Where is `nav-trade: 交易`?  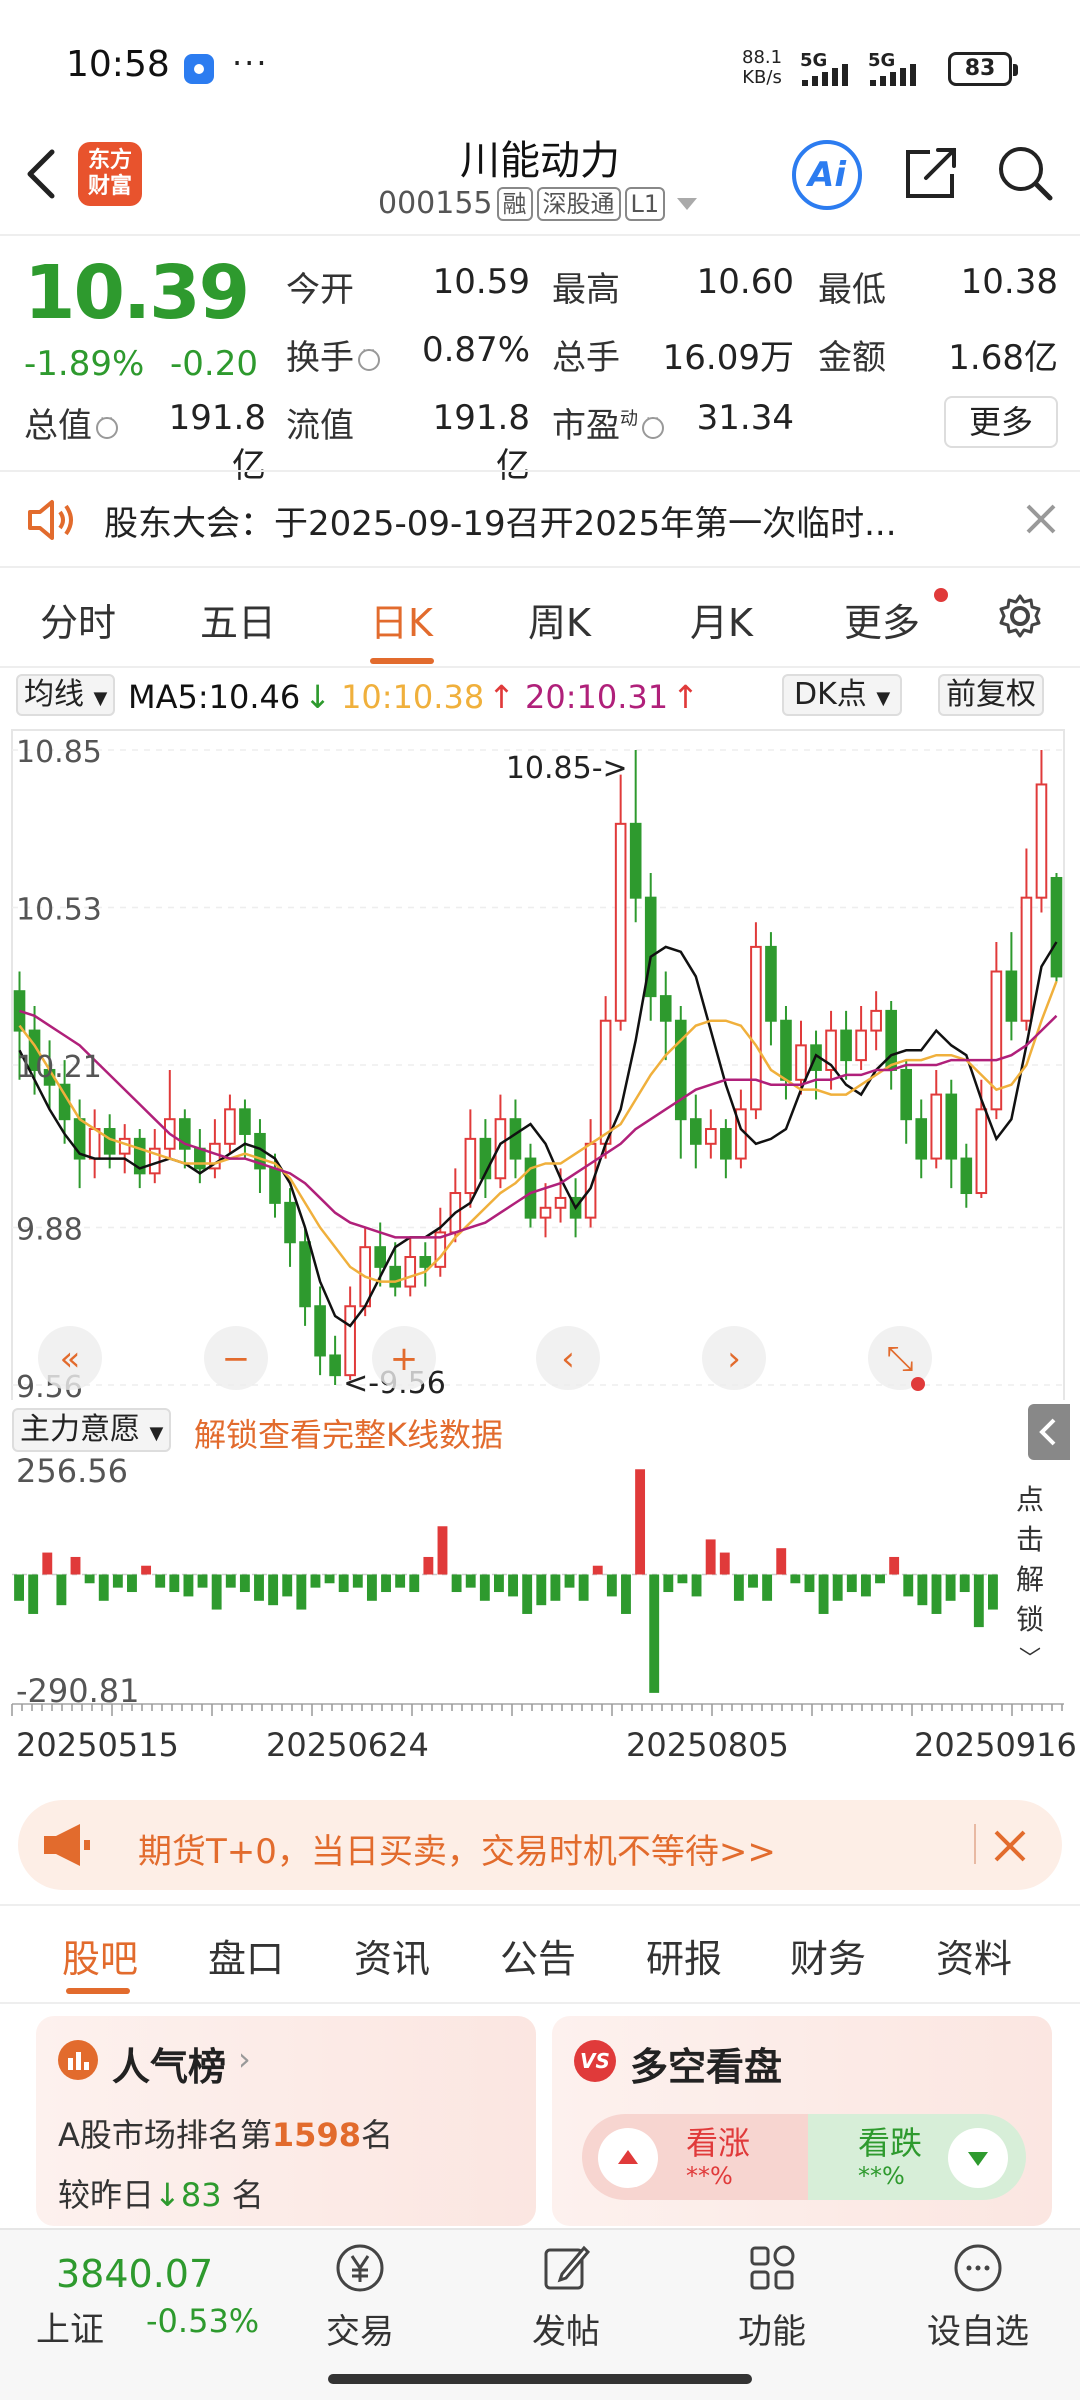 nav-trade: 交易 is located at coordinates (360, 2296).